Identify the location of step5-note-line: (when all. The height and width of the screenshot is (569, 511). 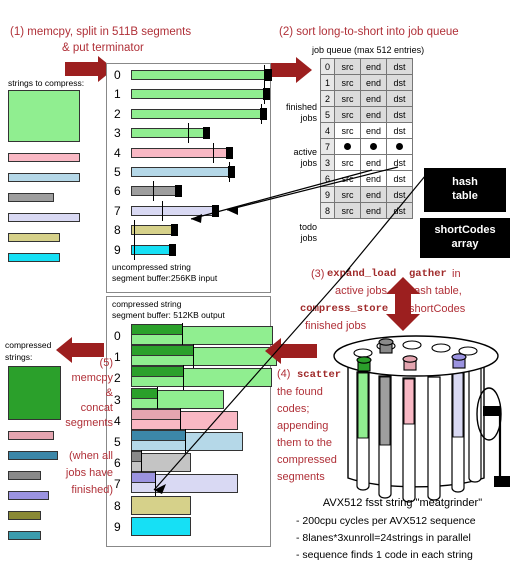
(90, 456).